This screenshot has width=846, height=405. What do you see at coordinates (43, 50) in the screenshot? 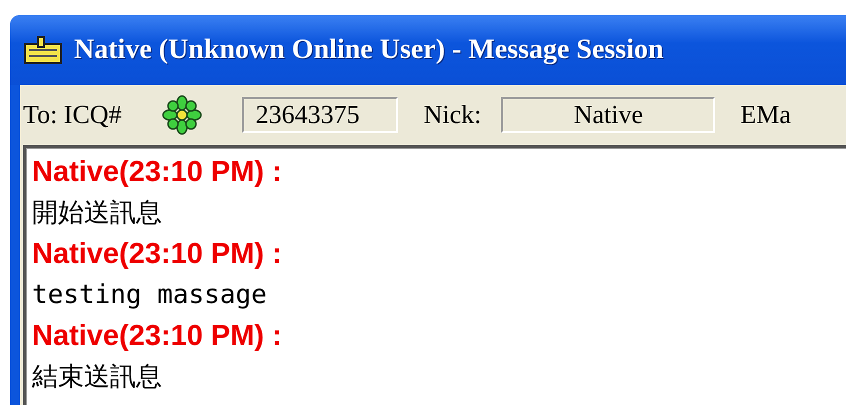
I see `app-icon` at bounding box center [43, 50].